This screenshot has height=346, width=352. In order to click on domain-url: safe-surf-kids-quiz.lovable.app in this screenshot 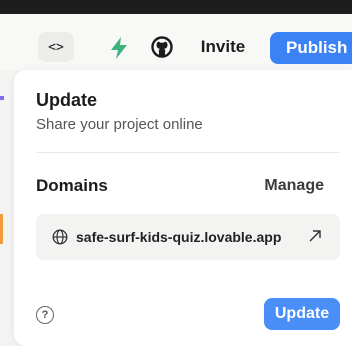, I will do `click(179, 237)`.